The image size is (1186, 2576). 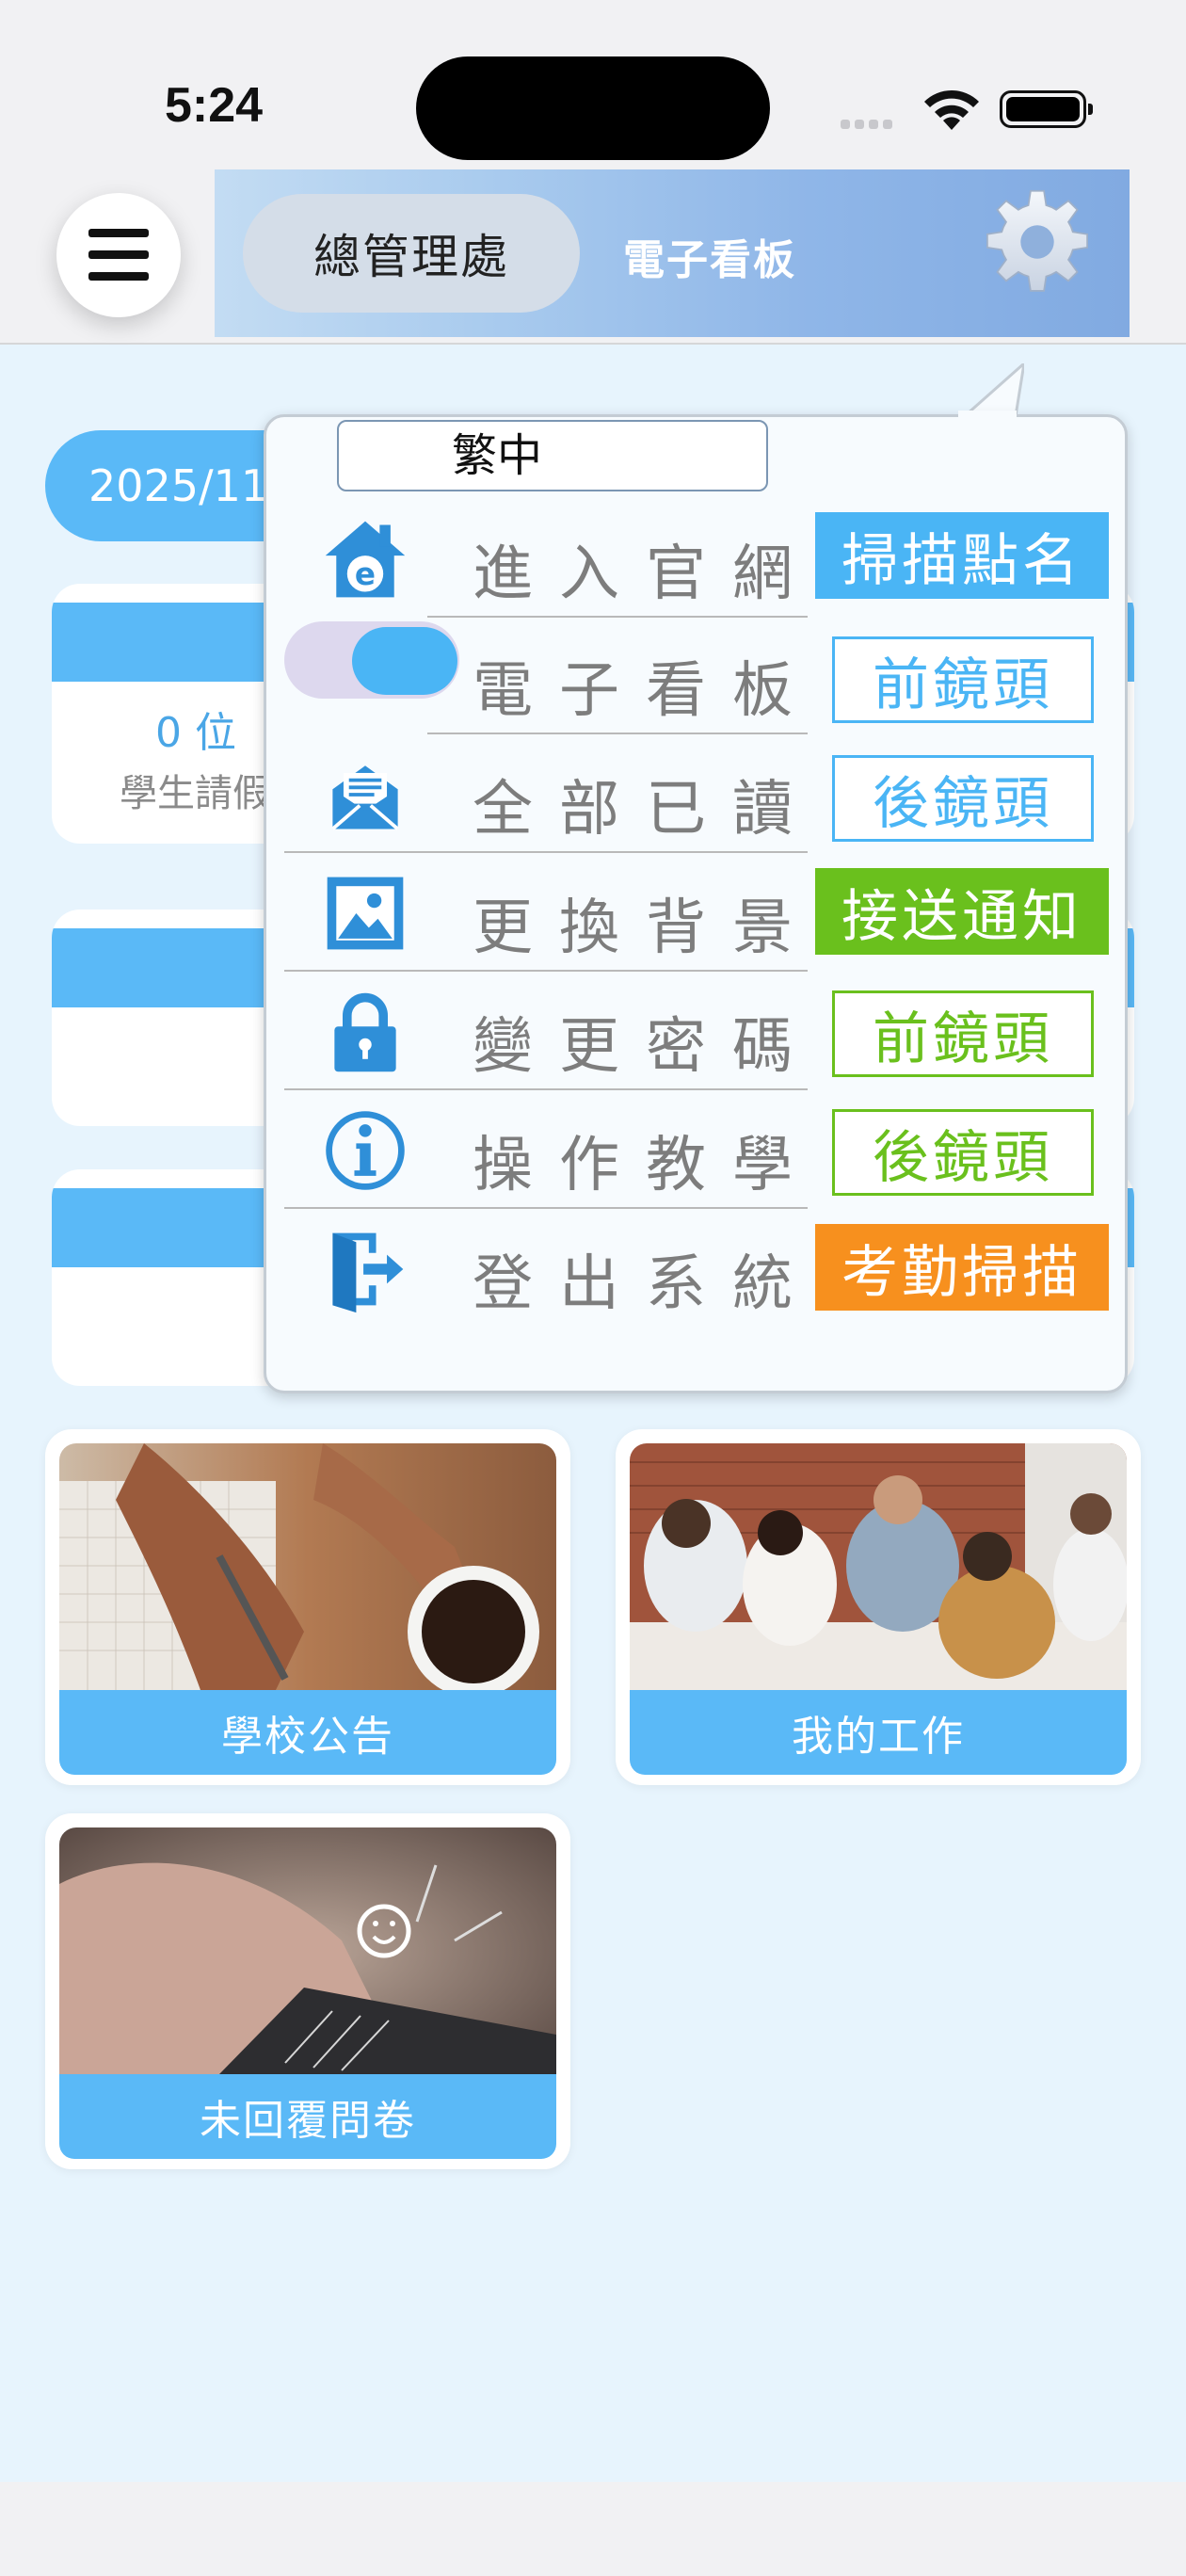 What do you see at coordinates (1037, 242) in the screenshot?
I see `gear-icon` at bounding box center [1037, 242].